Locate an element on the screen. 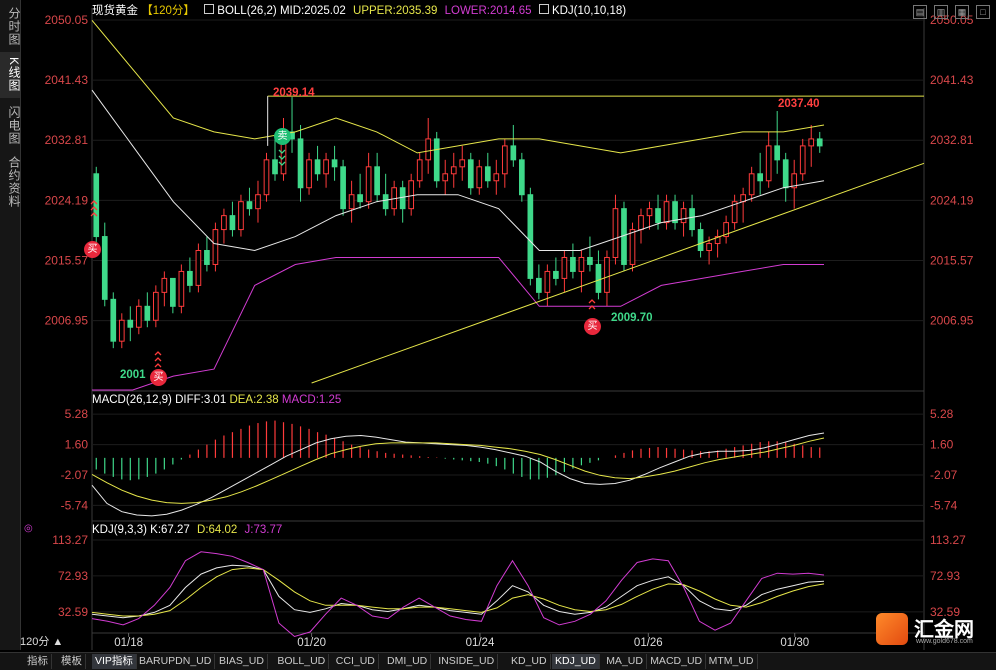 The height and width of the screenshot is (670, 996). split-icon: ▥ is located at coordinates (941, 12).